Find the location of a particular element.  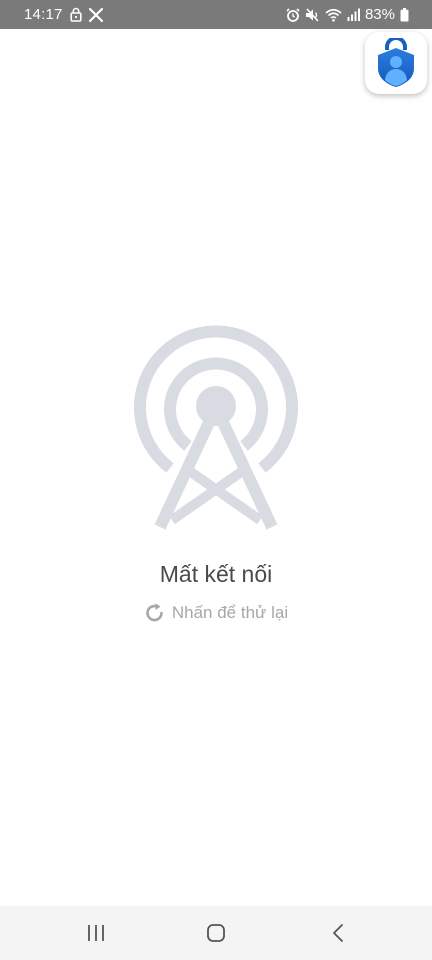

recents-icon is located at coordinates (96, 933).